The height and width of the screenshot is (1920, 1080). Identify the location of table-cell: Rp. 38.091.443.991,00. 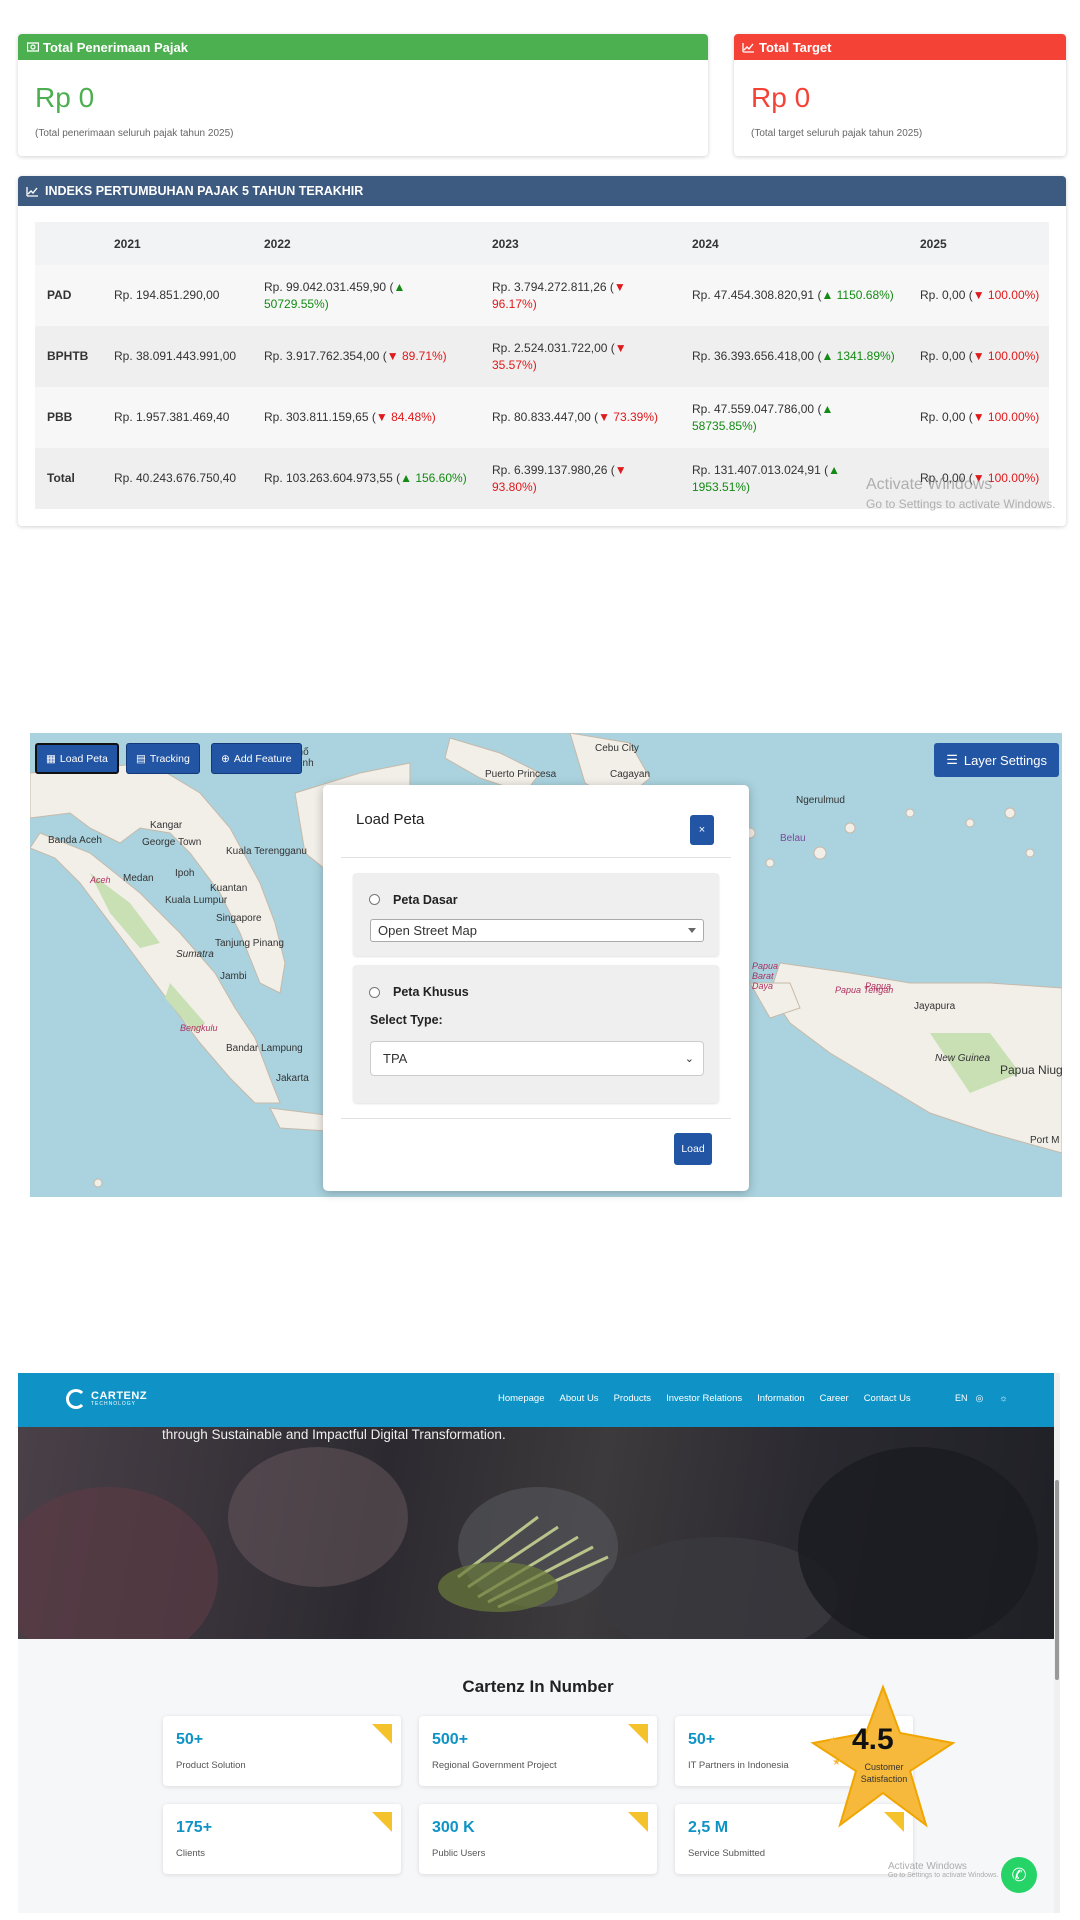
(177, 356).